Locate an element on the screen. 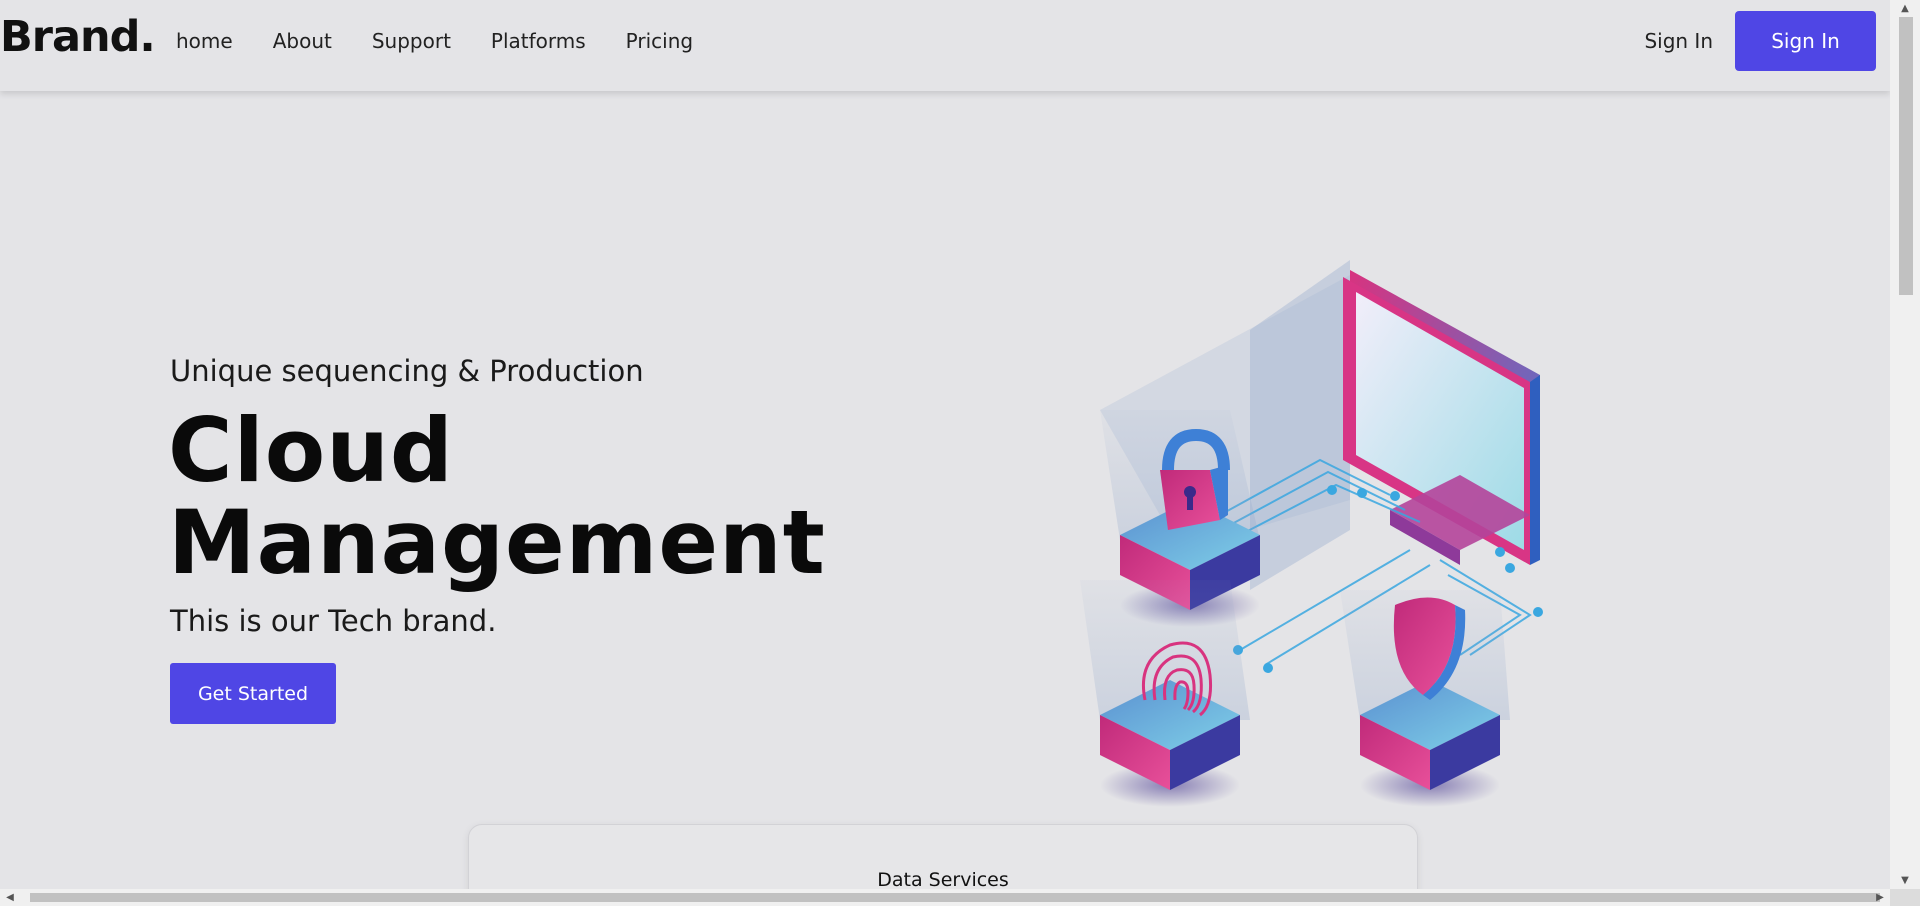 This screenshot has width=1920, height=906. service-card: Data Services is located at coordinates (943, 856).